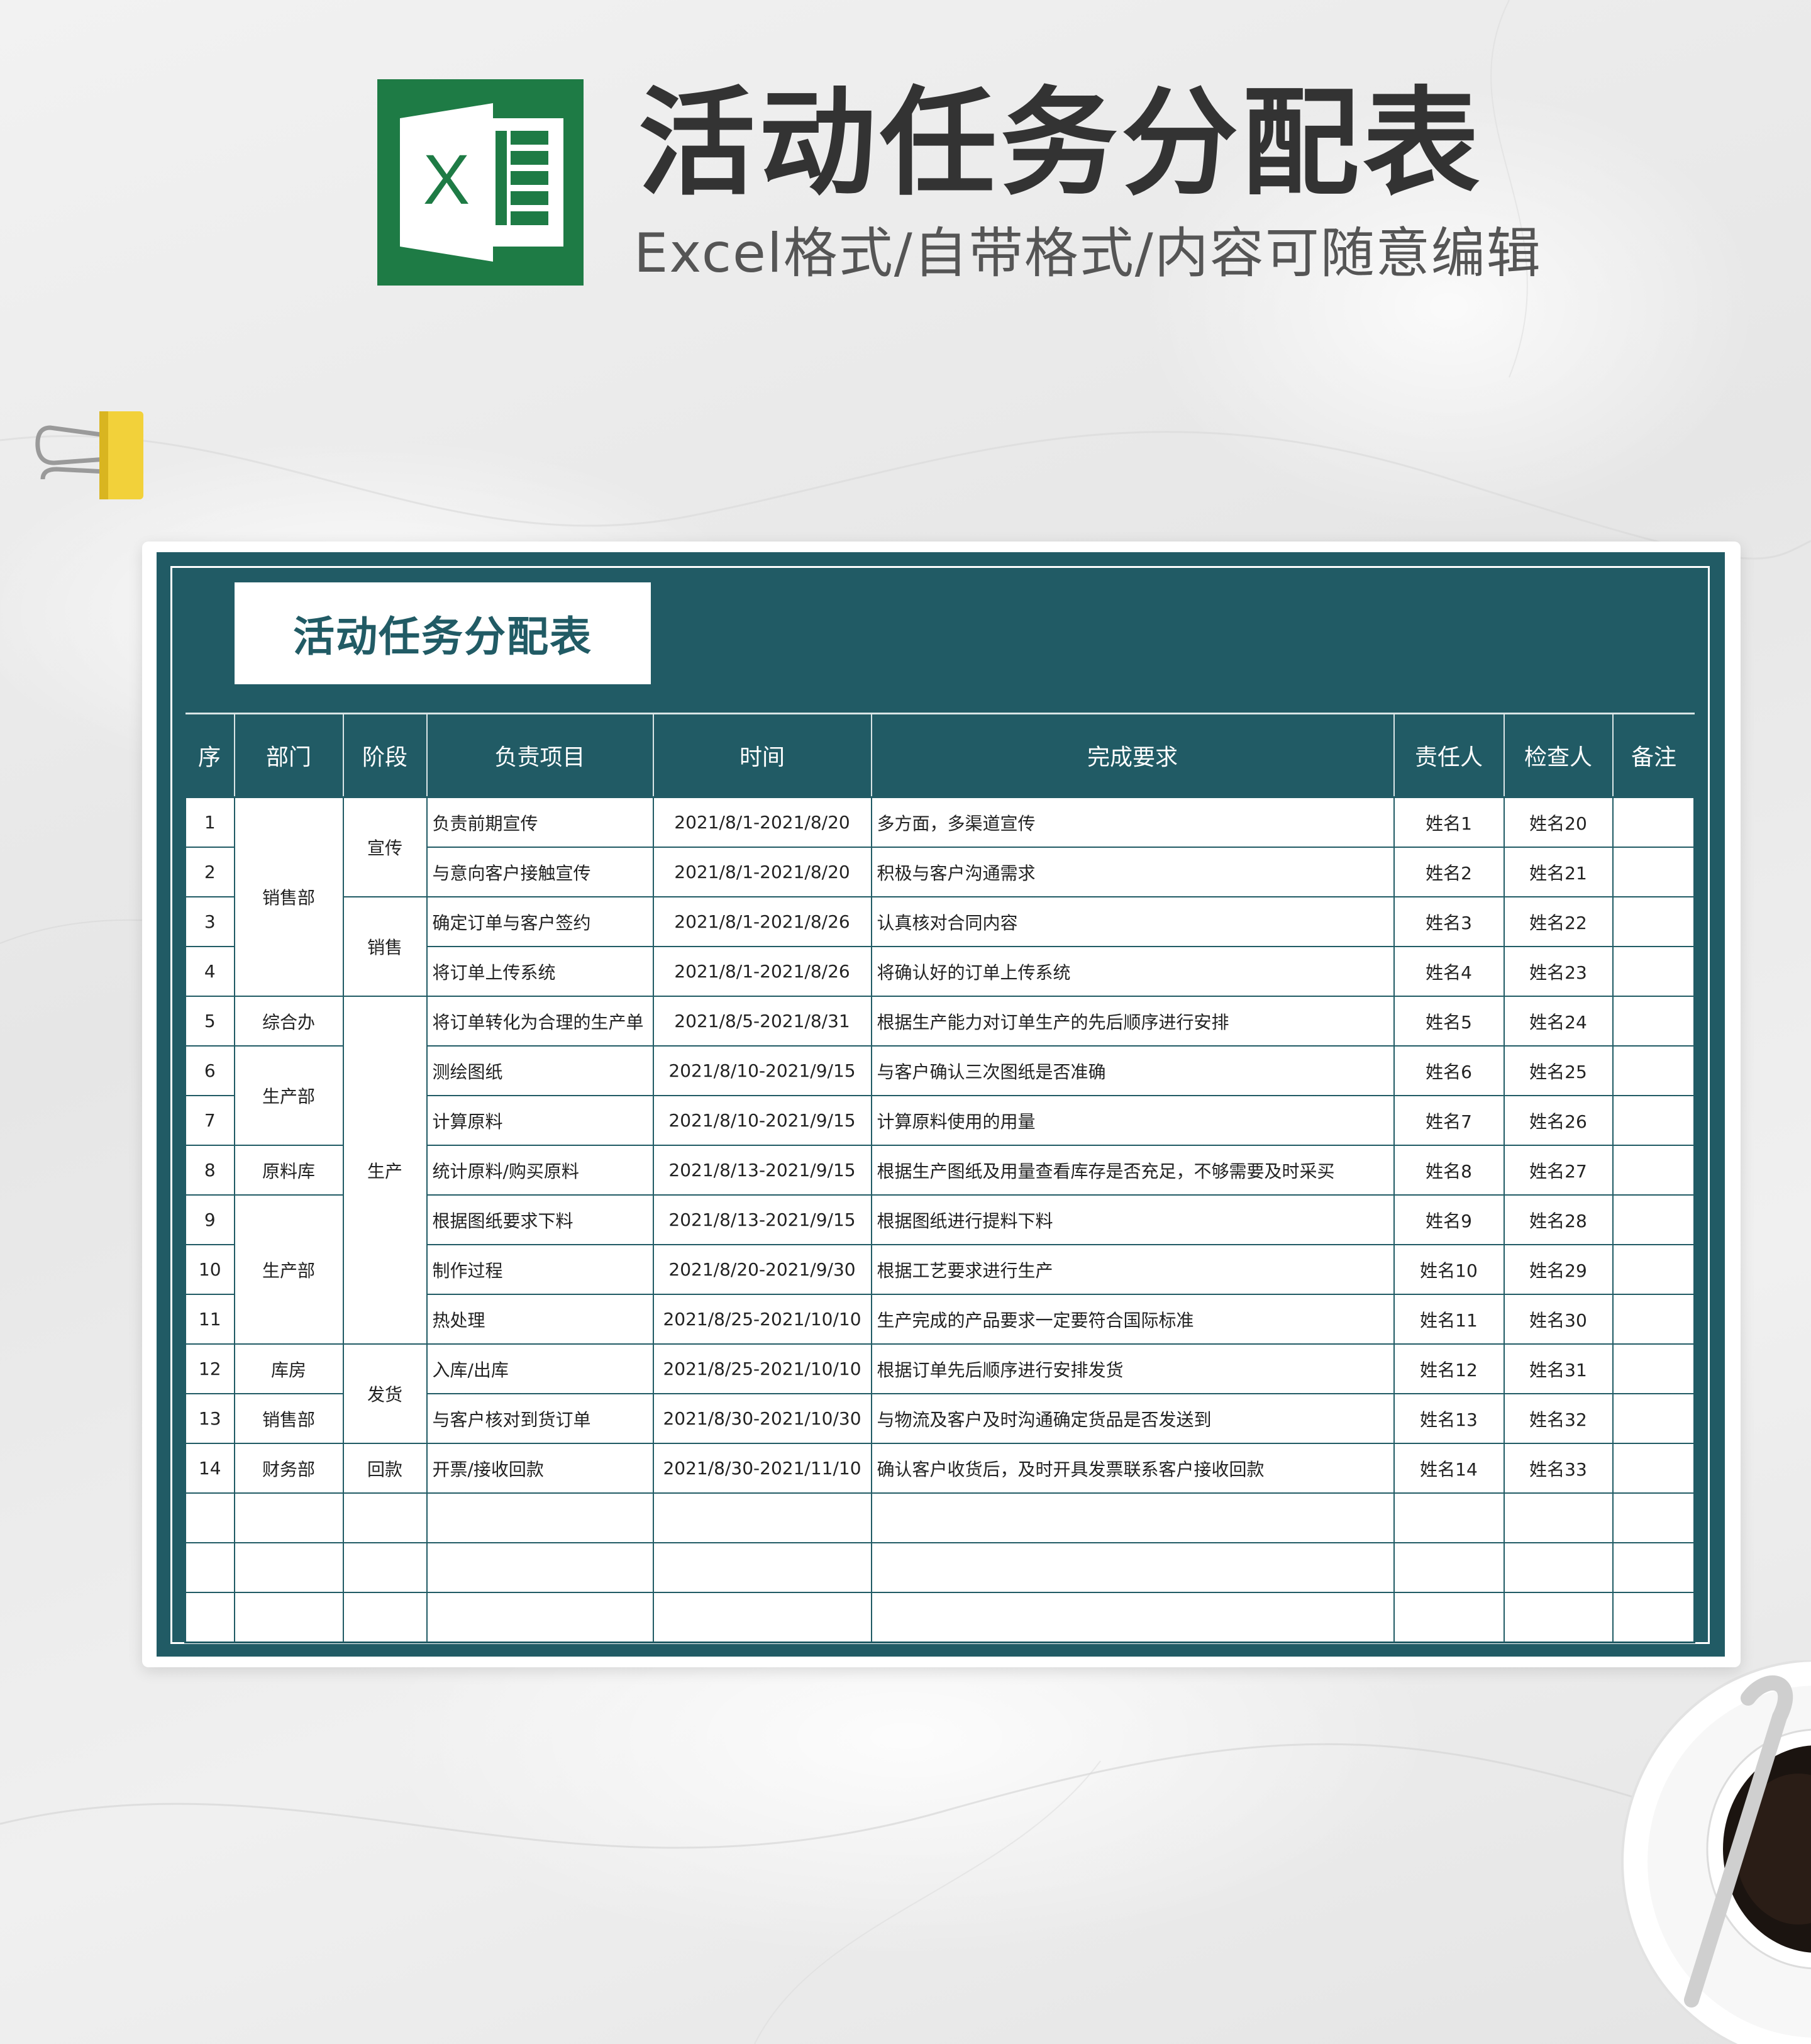 The height and width of the screenshot is (2044, 1811). I want to click on cell-seq: 9, so click(210, 1219).